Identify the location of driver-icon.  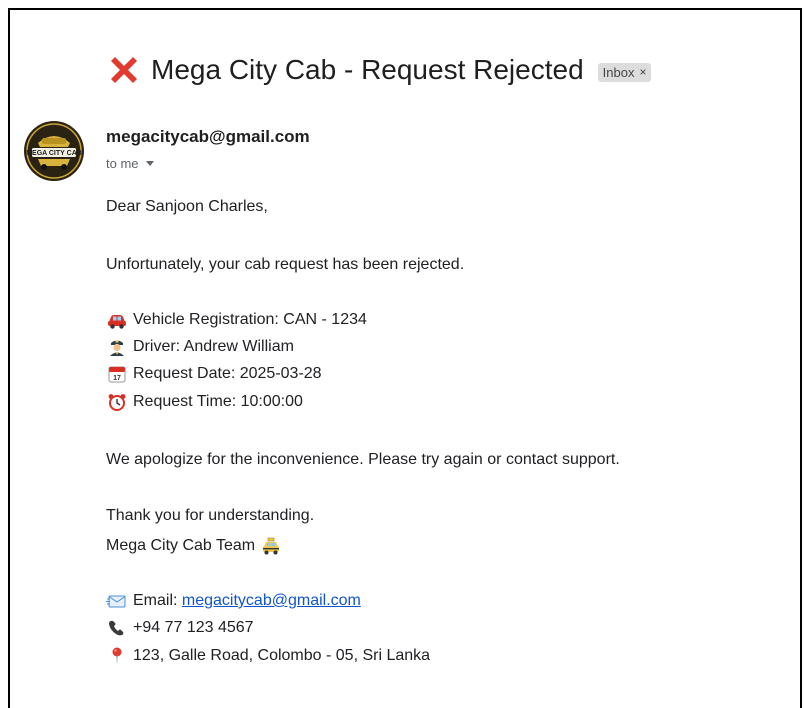
(117, 348).